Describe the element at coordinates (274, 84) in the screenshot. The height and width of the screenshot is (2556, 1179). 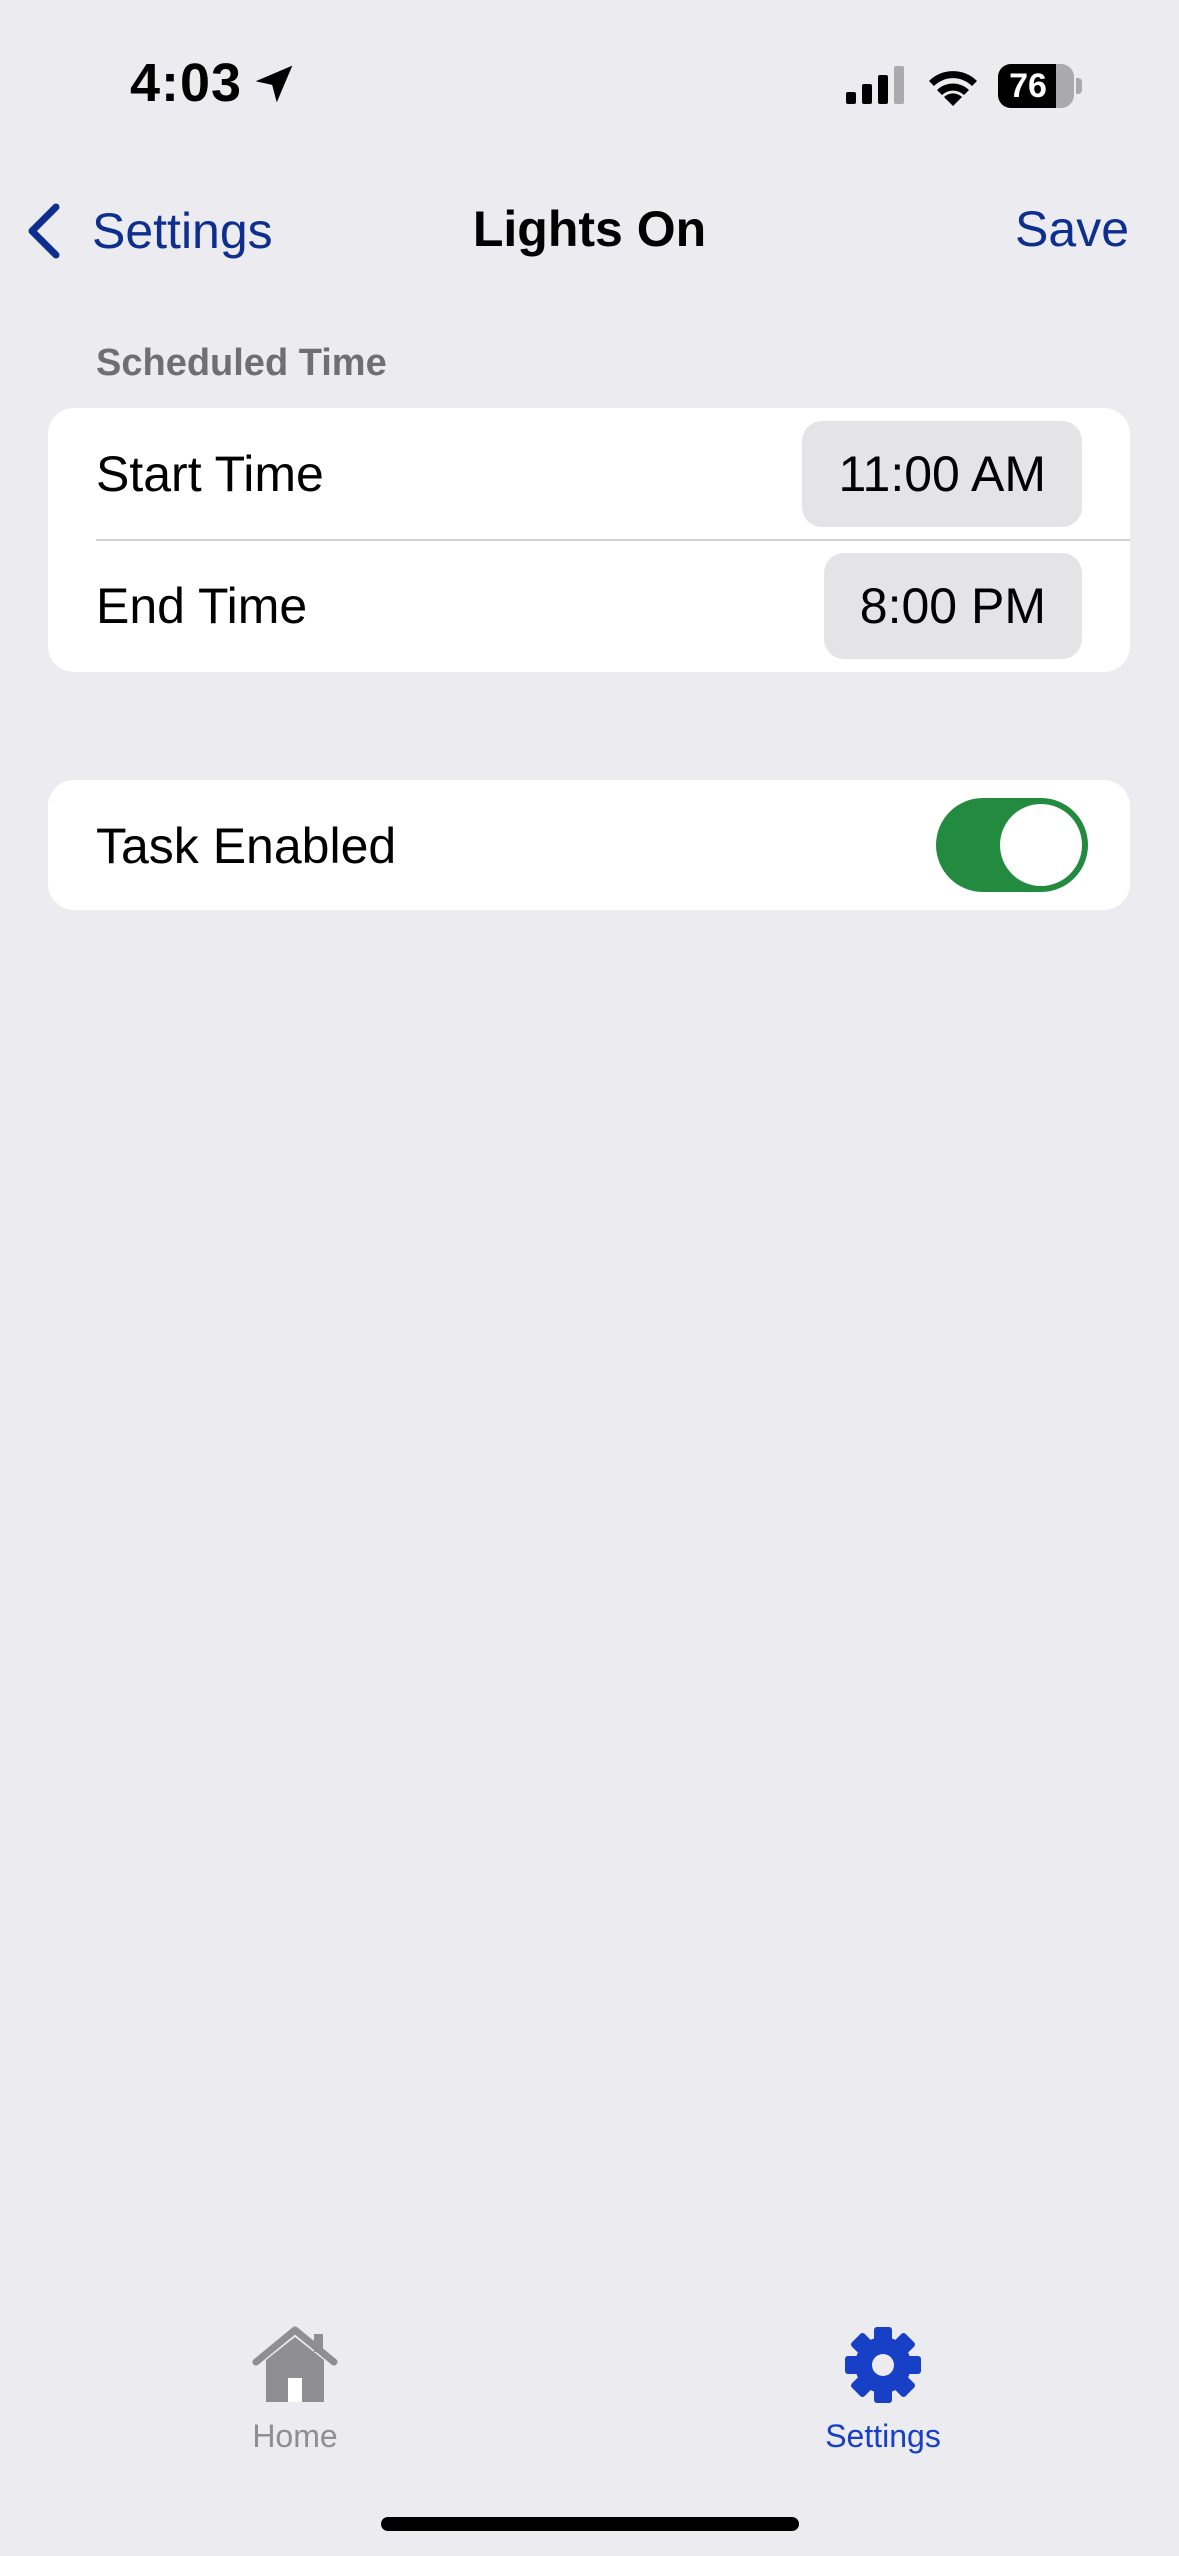
I see `location-arrow-icon` at that location.